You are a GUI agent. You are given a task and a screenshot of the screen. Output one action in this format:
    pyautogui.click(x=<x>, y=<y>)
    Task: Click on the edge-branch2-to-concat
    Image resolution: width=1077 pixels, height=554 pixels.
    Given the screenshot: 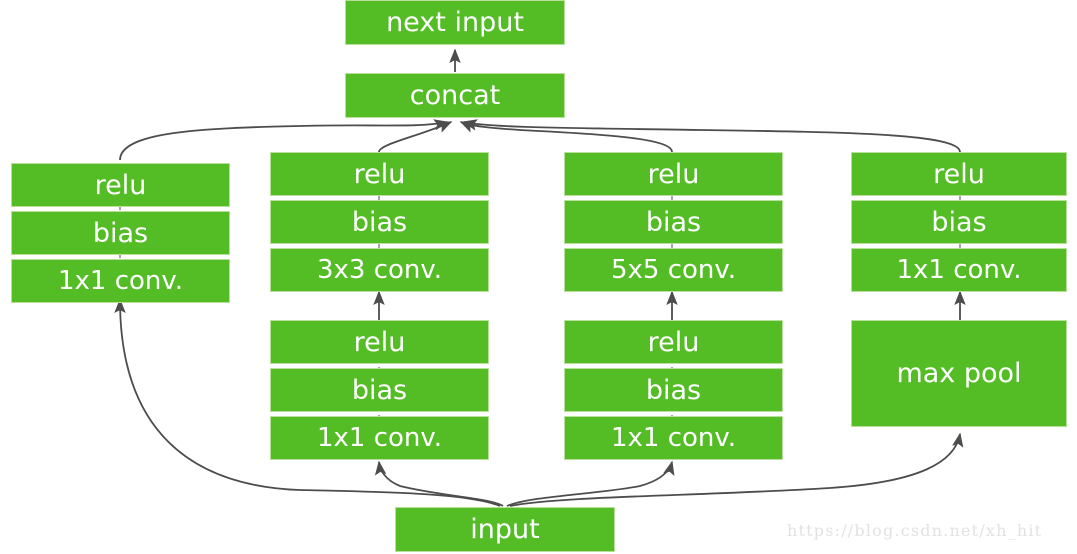 What is the action you would take?
    pyautogui.click(x=415, y=137)
    